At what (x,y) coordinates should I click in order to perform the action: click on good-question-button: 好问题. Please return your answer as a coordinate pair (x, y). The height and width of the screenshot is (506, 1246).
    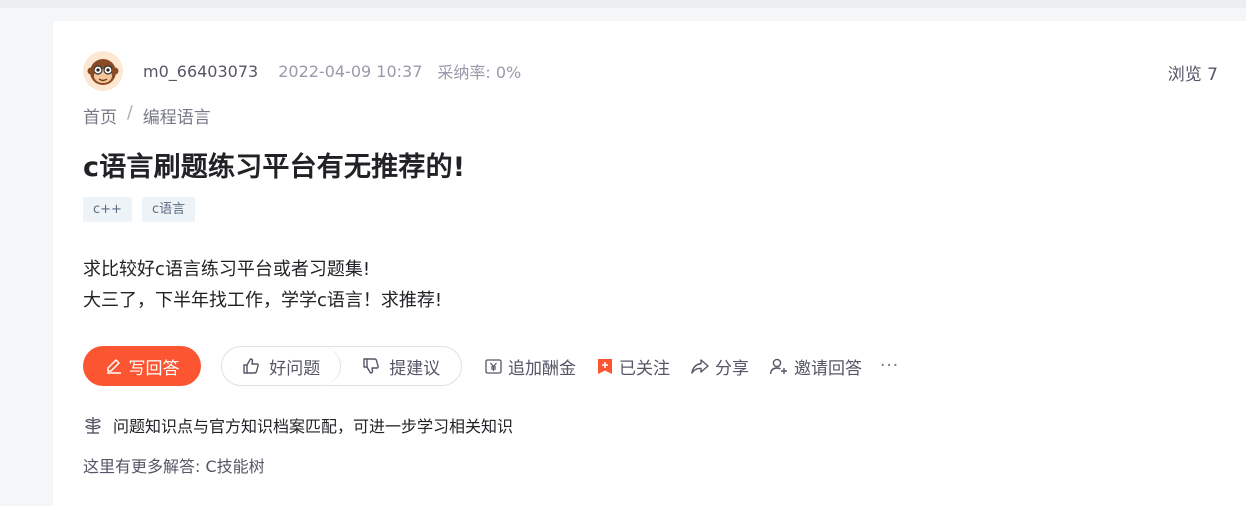
    Looking at the image, I should click on (281, 366).